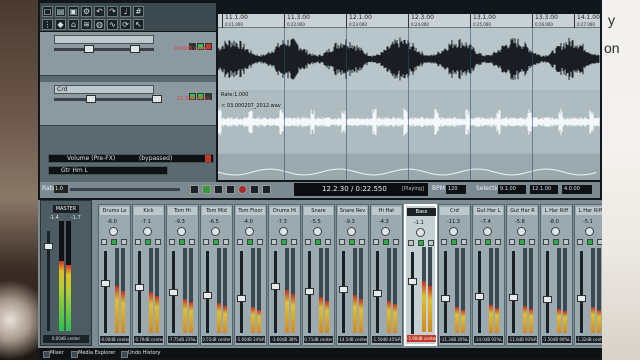 The image size is (640, 360). What do you see at coordinates (284, 275) in the screenshot?
I see `channel-strip: Drums Hi -7.3 -3.60dB 38%` at bounding box center [284, 275].